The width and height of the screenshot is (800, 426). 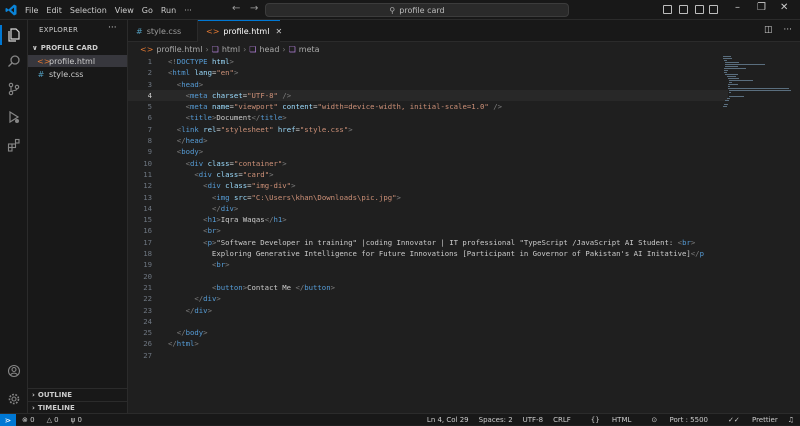 I want to click on source-control-icon, so click(x=14, y=89).